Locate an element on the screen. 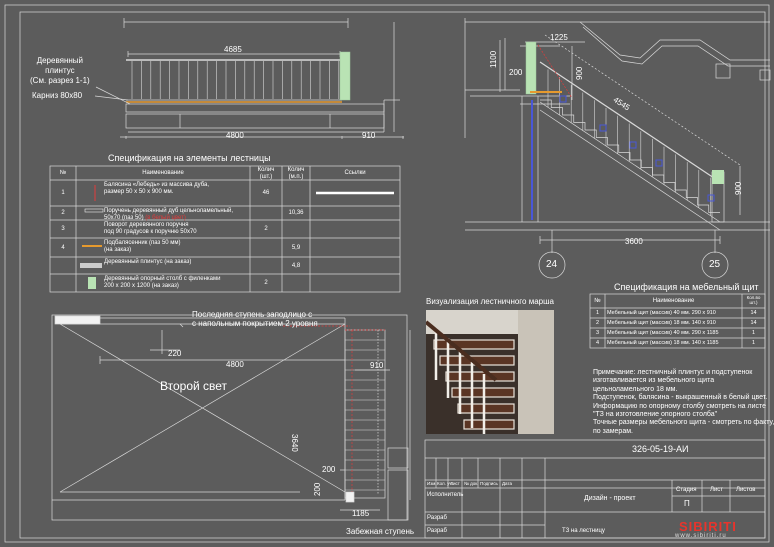  dim-1185: 1185 is located at coordinates (361, 513).